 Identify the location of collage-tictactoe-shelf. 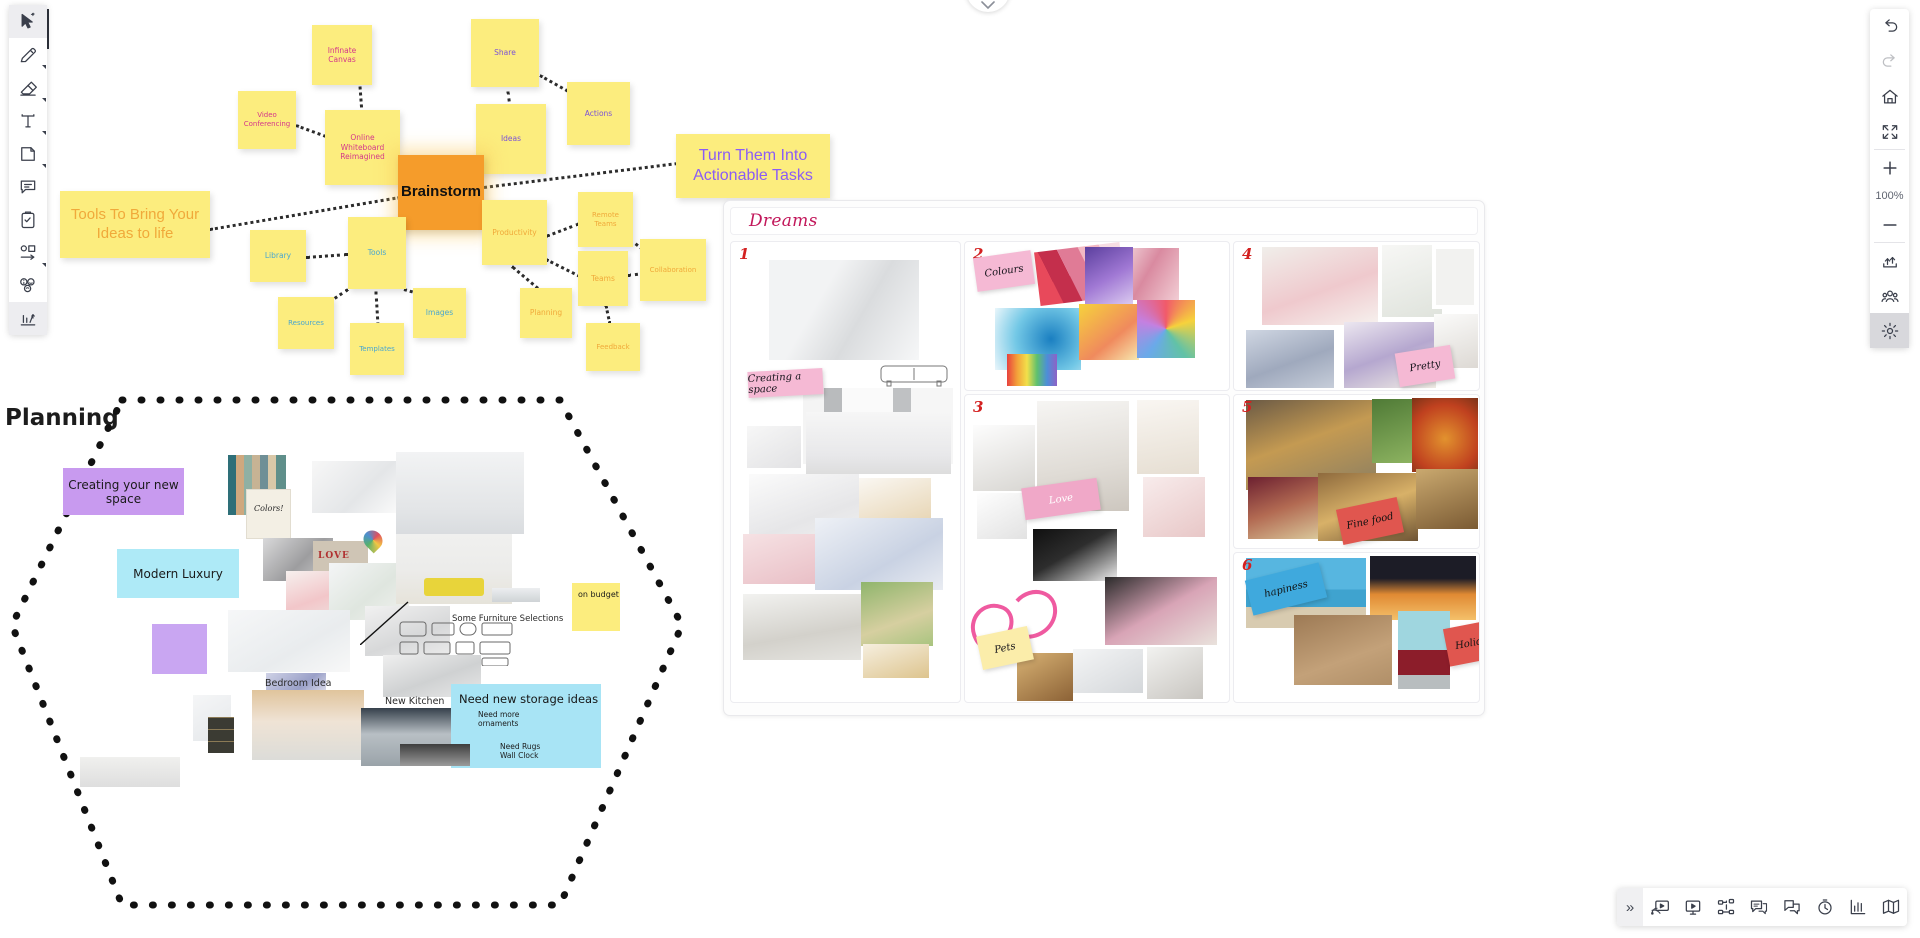
(221, 735).